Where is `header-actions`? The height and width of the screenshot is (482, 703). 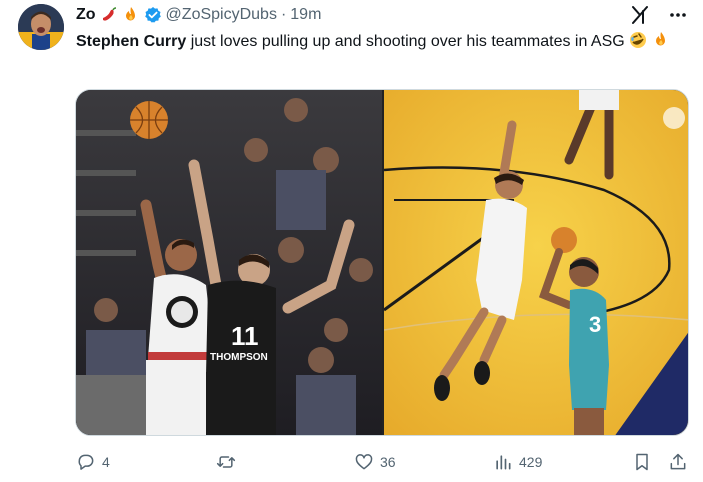 header-actions is located at coordinates (659, 15).